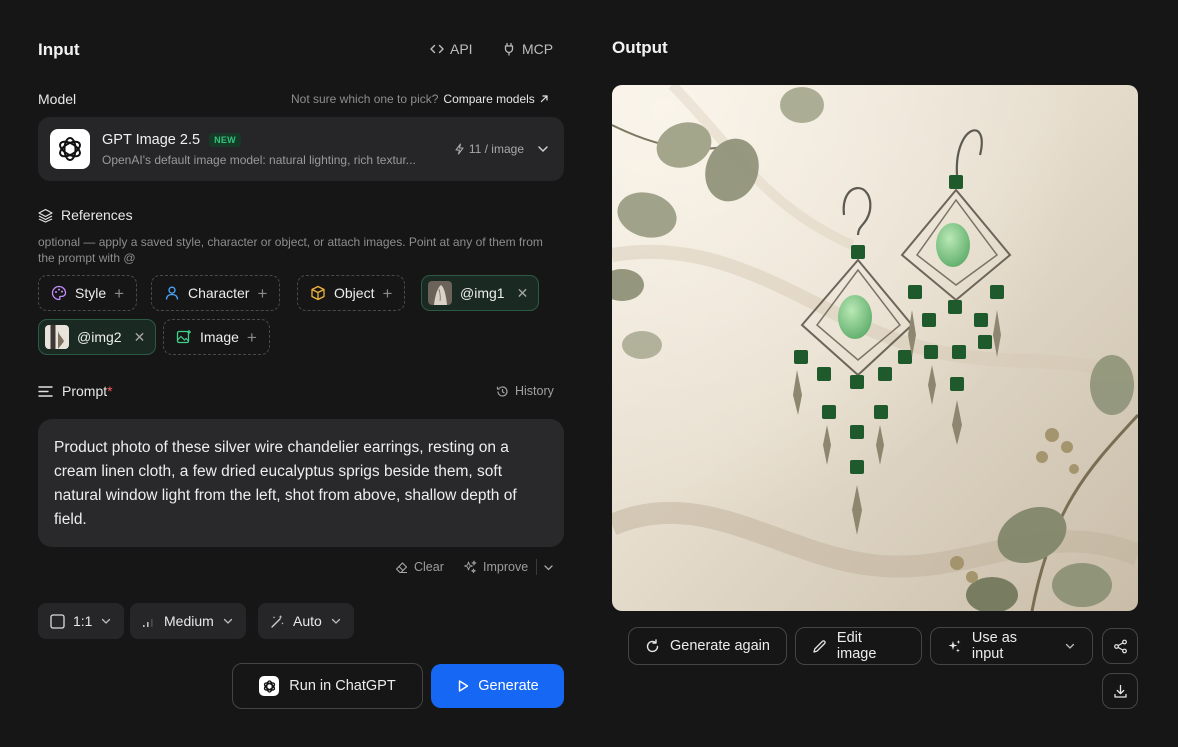 Image resolution: width=1178 pixels, height=747 pixels. Describe the element at coordinates (994, 646) in the screenshot. I see `use-as-input-label: Use as input` at that location.